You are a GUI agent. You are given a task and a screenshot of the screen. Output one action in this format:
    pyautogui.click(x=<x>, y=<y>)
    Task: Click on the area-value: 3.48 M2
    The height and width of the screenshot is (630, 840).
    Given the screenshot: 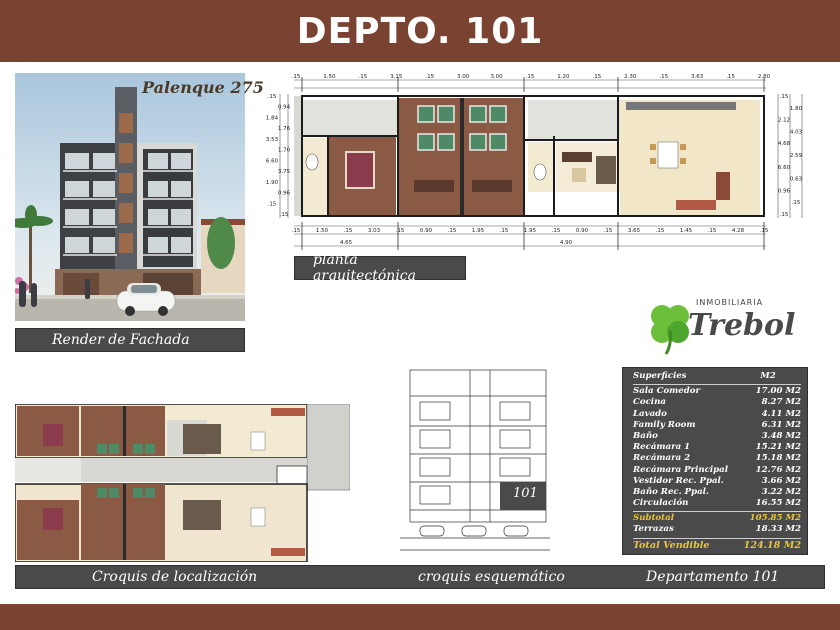 What is the action you would take?
    pyautogui.click(x=781, y=435)
    